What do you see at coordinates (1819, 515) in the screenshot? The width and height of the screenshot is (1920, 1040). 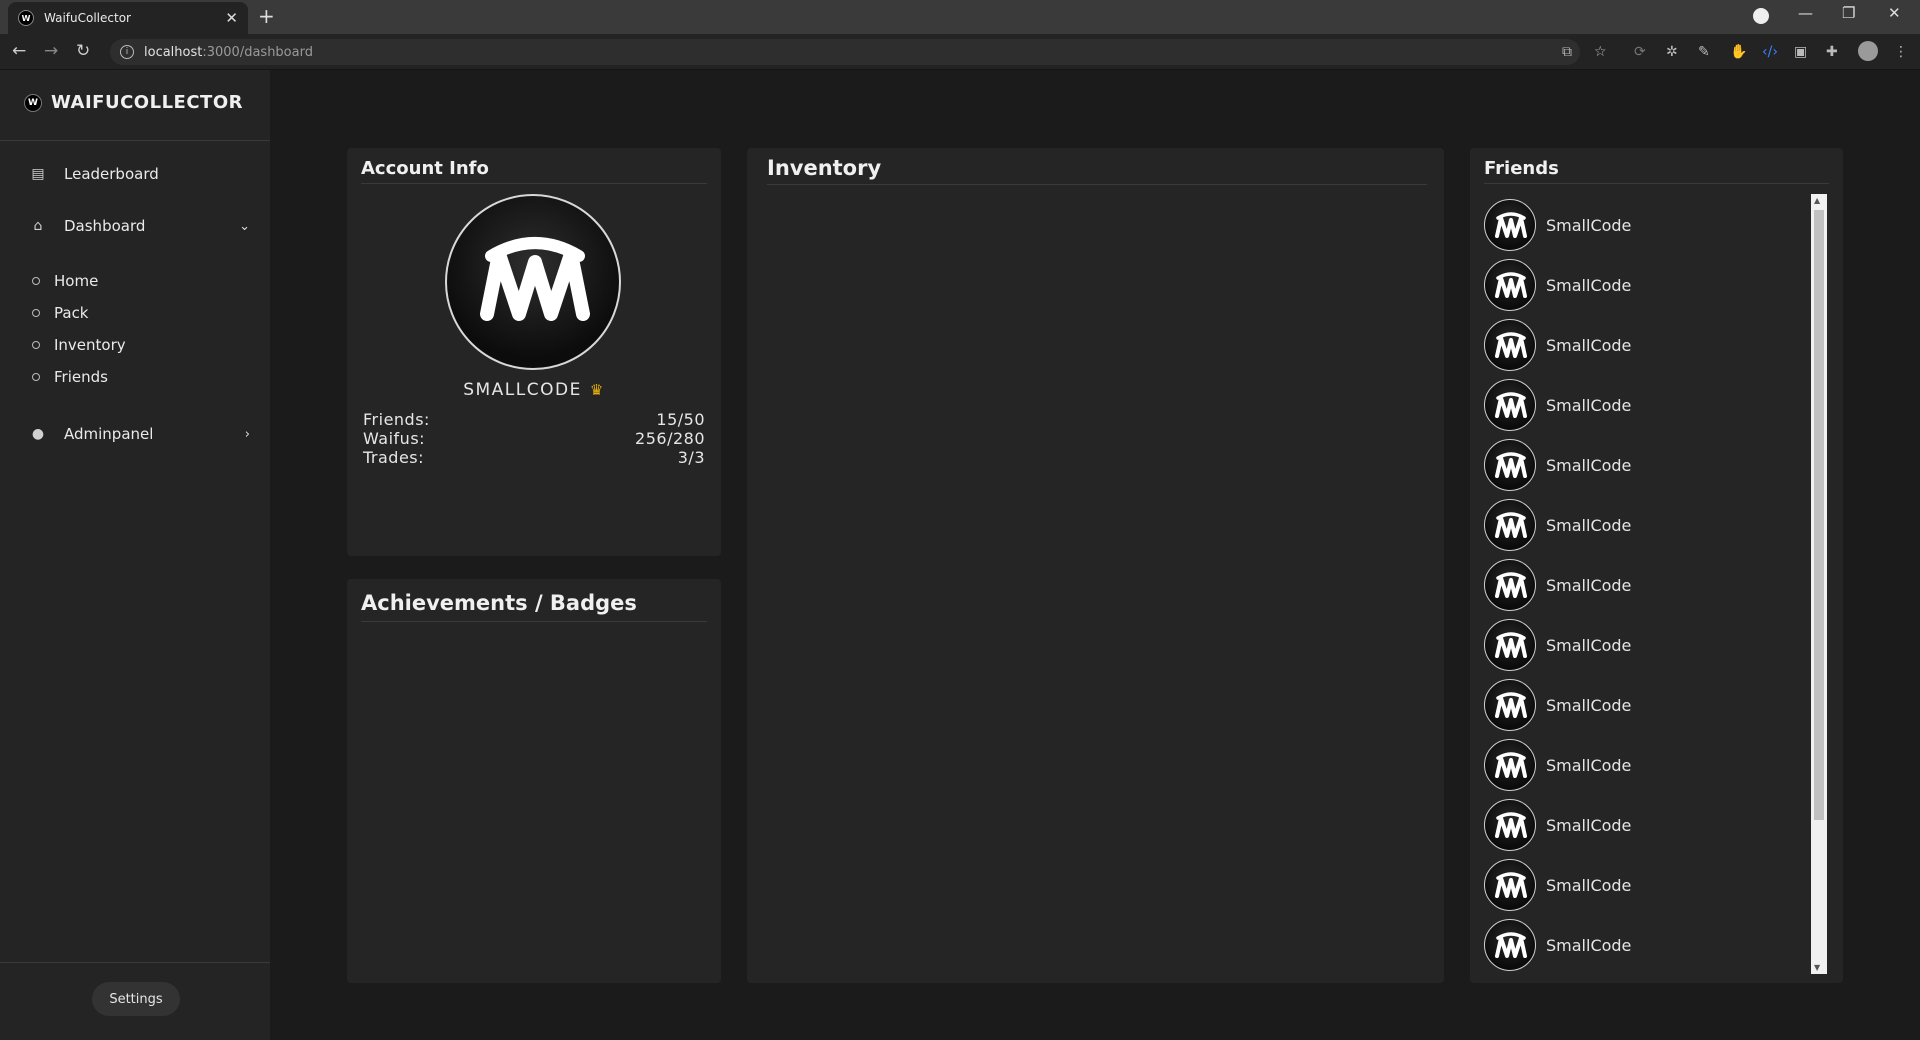 I see `scrollbar-thumb` at bounding box center [1819, 515].